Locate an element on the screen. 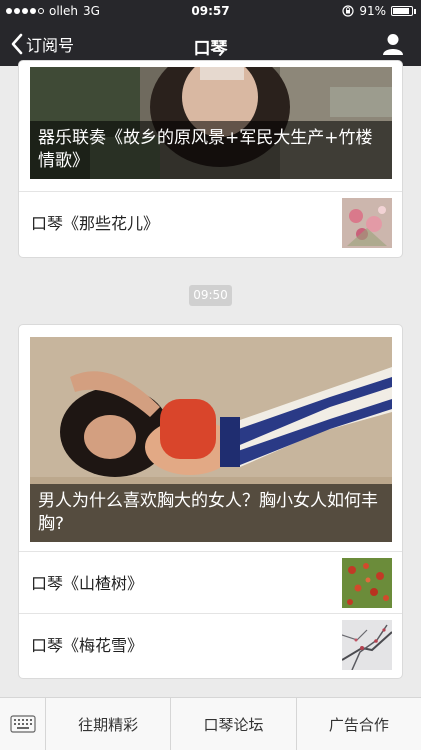 The image size is (421, 750). orientation-lock-icon is located at coordinates (348, 11).